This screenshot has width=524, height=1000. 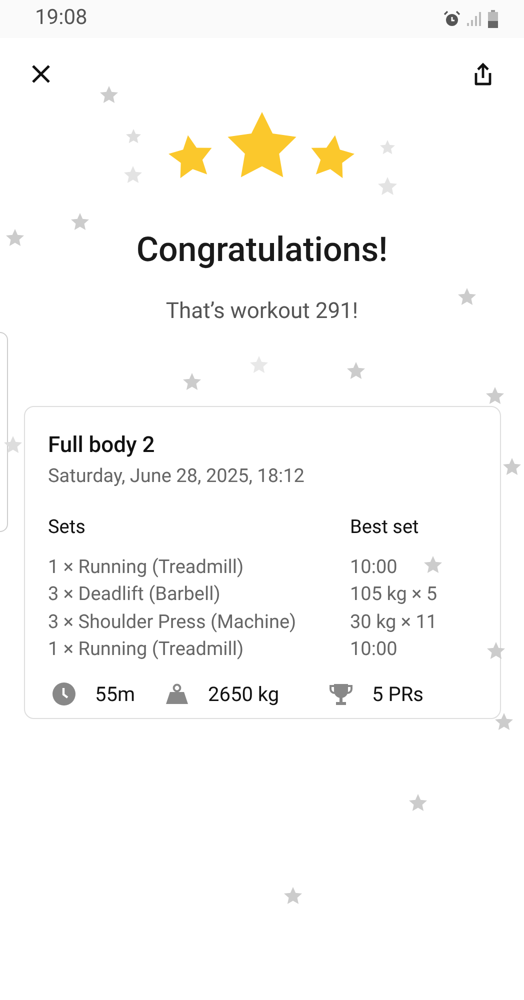 What do you see at coordinates (102, 446) in the screenshot?
I see `workout-name: Full body 2` at bounding box center [102, 446].